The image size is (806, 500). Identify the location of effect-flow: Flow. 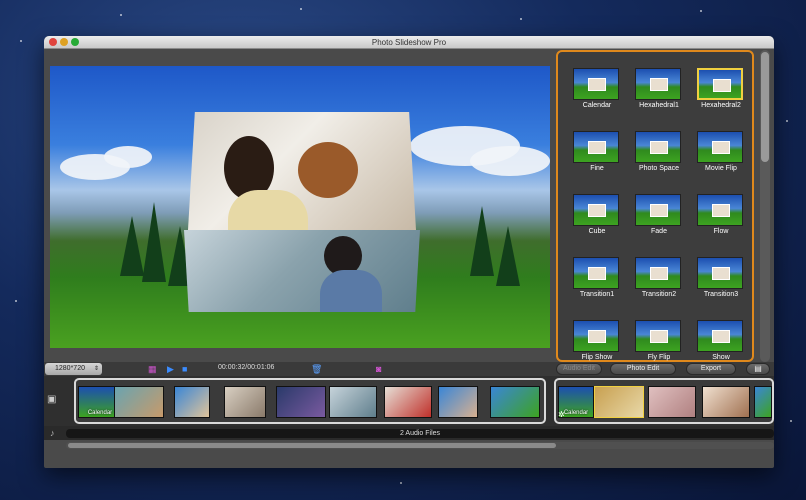
(721, 217).